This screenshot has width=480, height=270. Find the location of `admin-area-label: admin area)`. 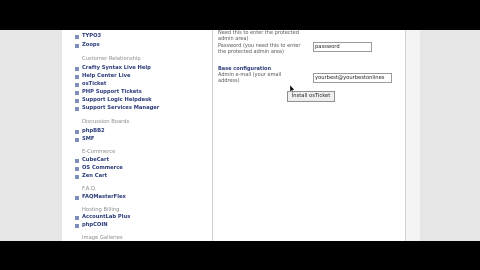

admin-area-label: admin area) is located at coordinates (233, 39).